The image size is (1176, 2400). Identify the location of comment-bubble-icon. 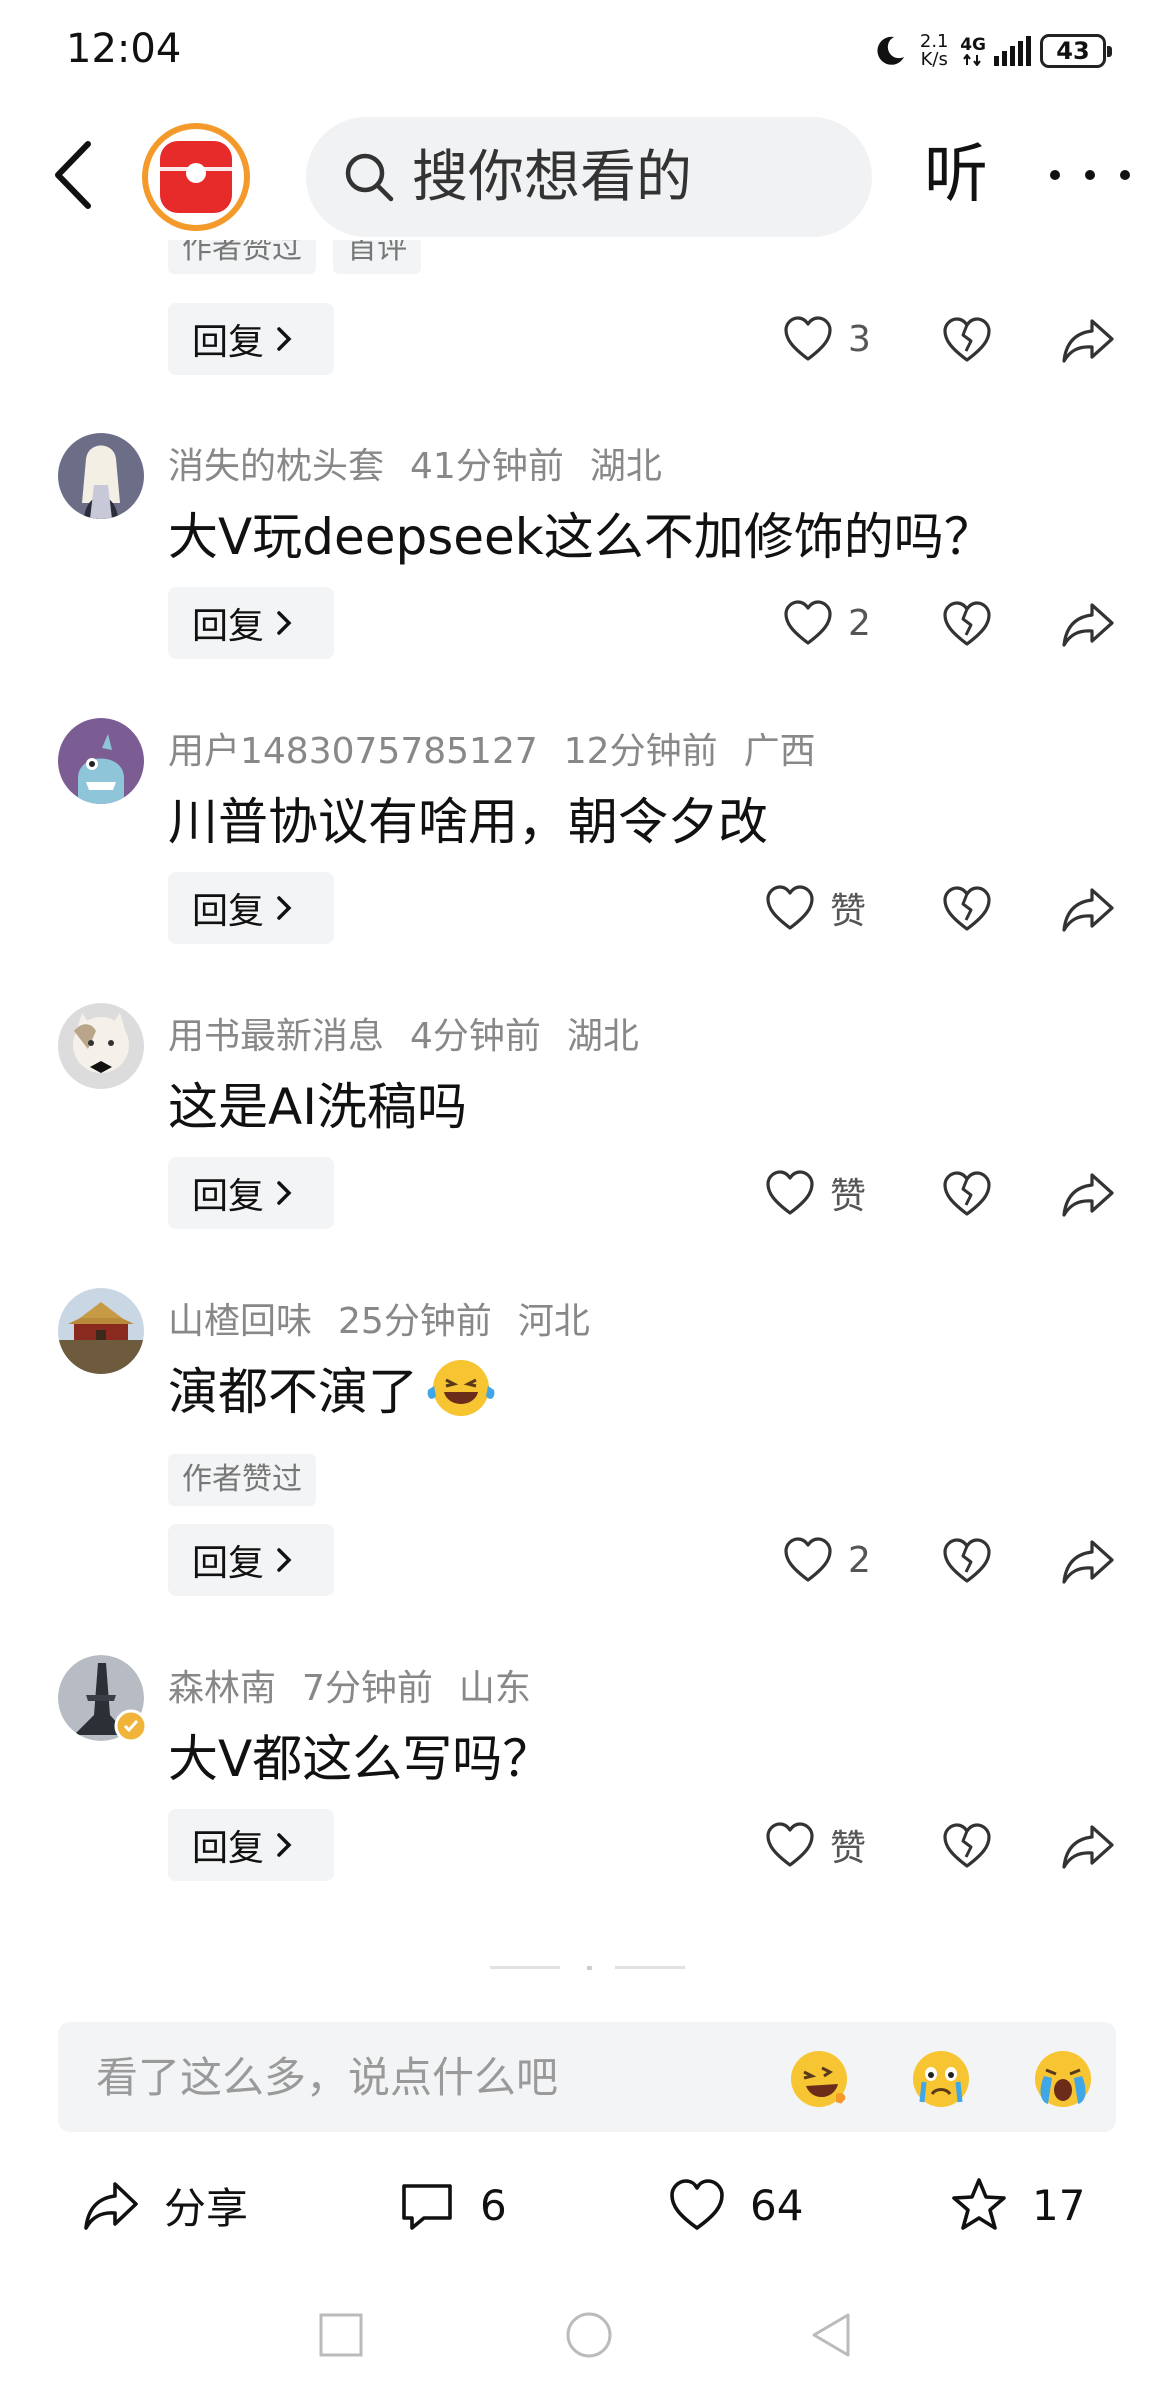
(427, 2207).